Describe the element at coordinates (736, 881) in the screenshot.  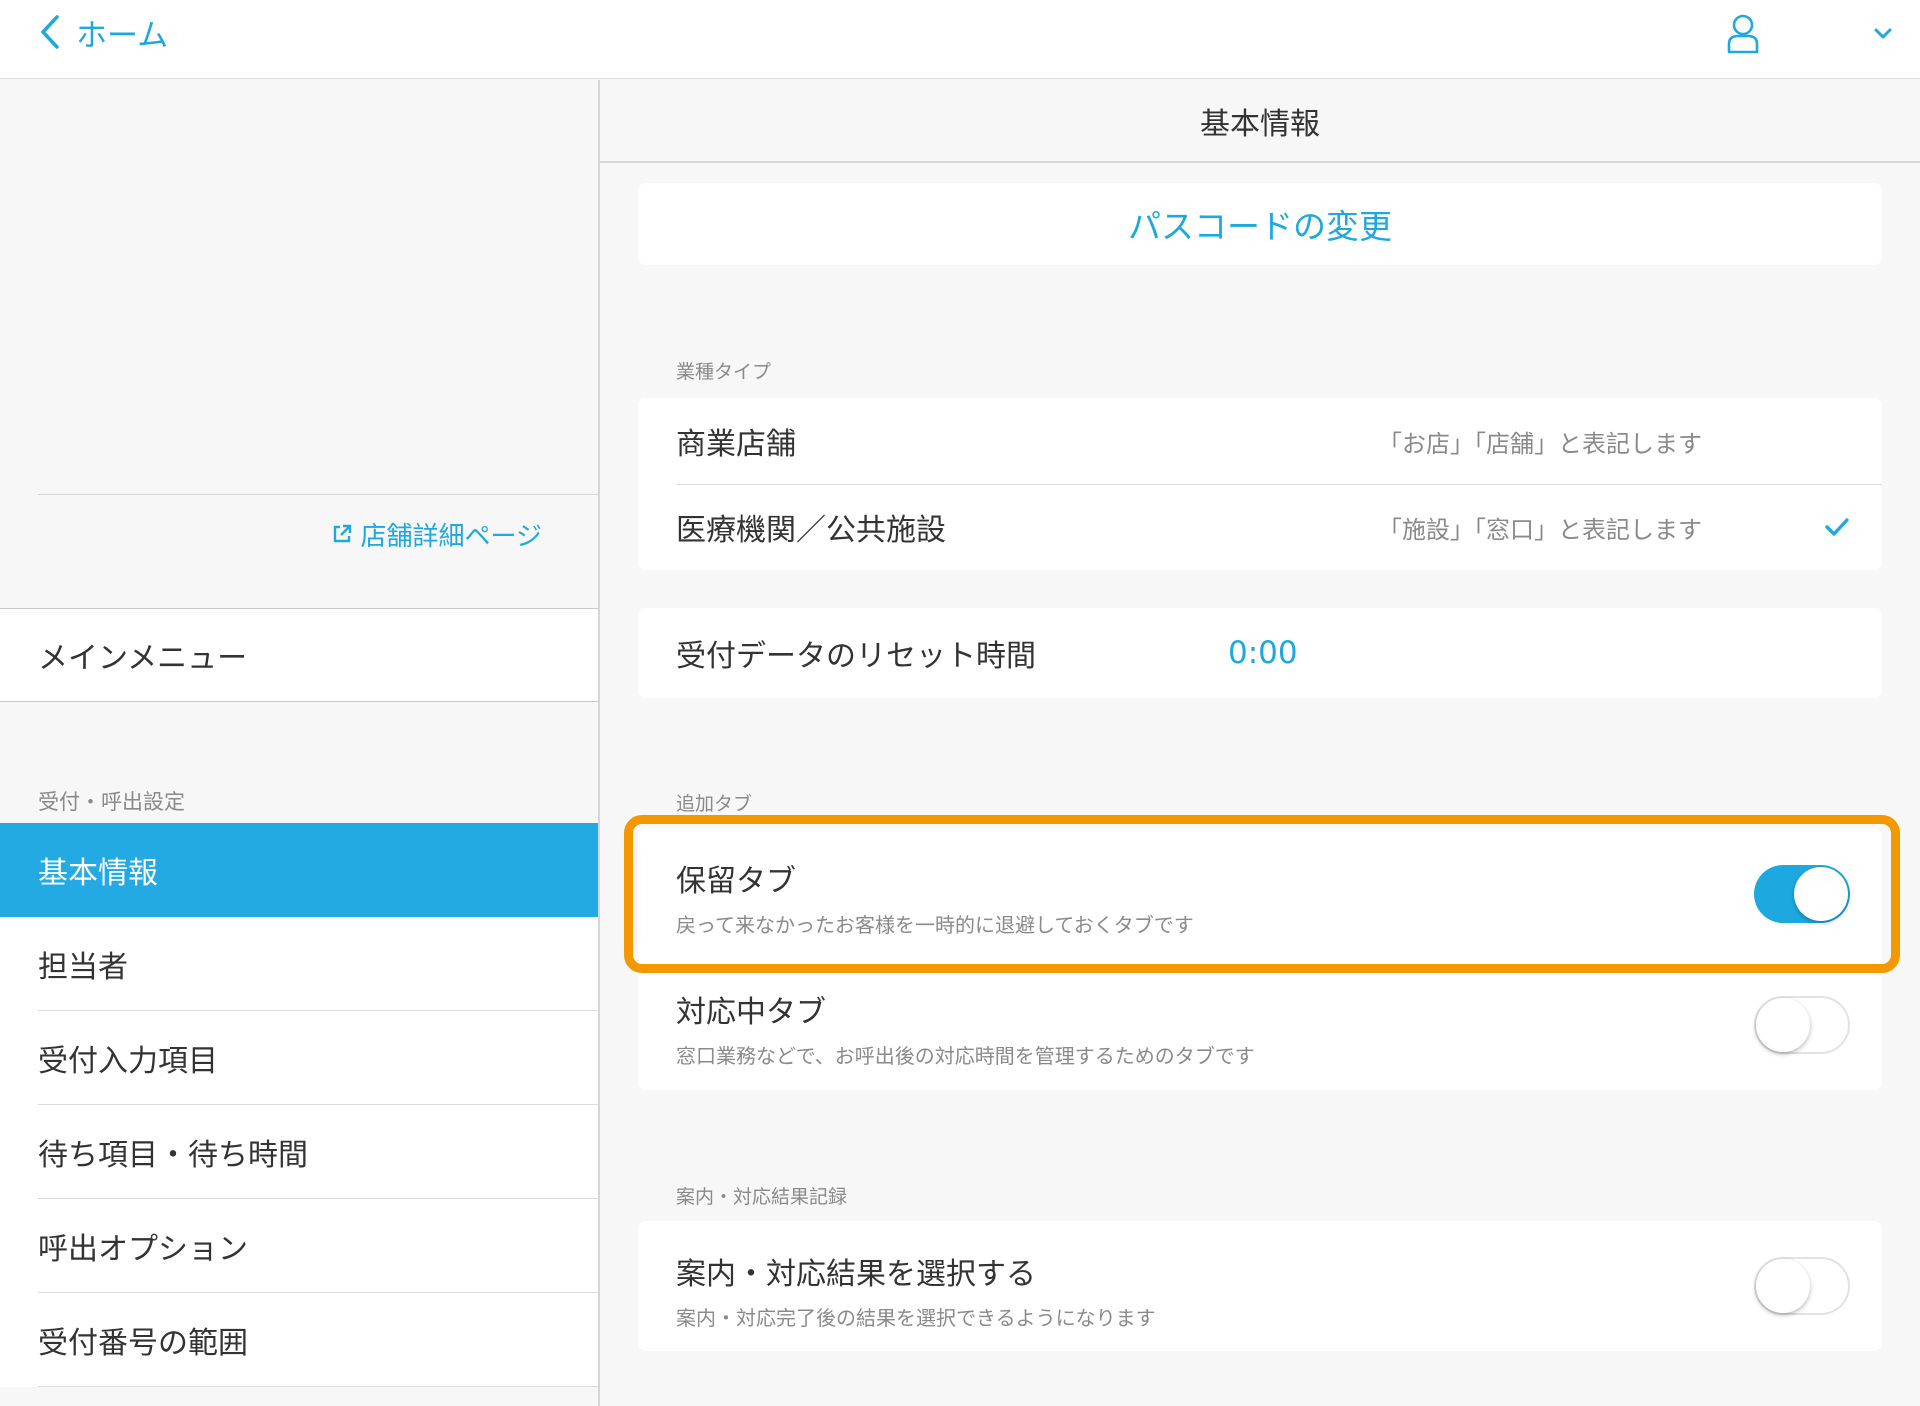
I see `toggle-title: 保留タブ` at that location.